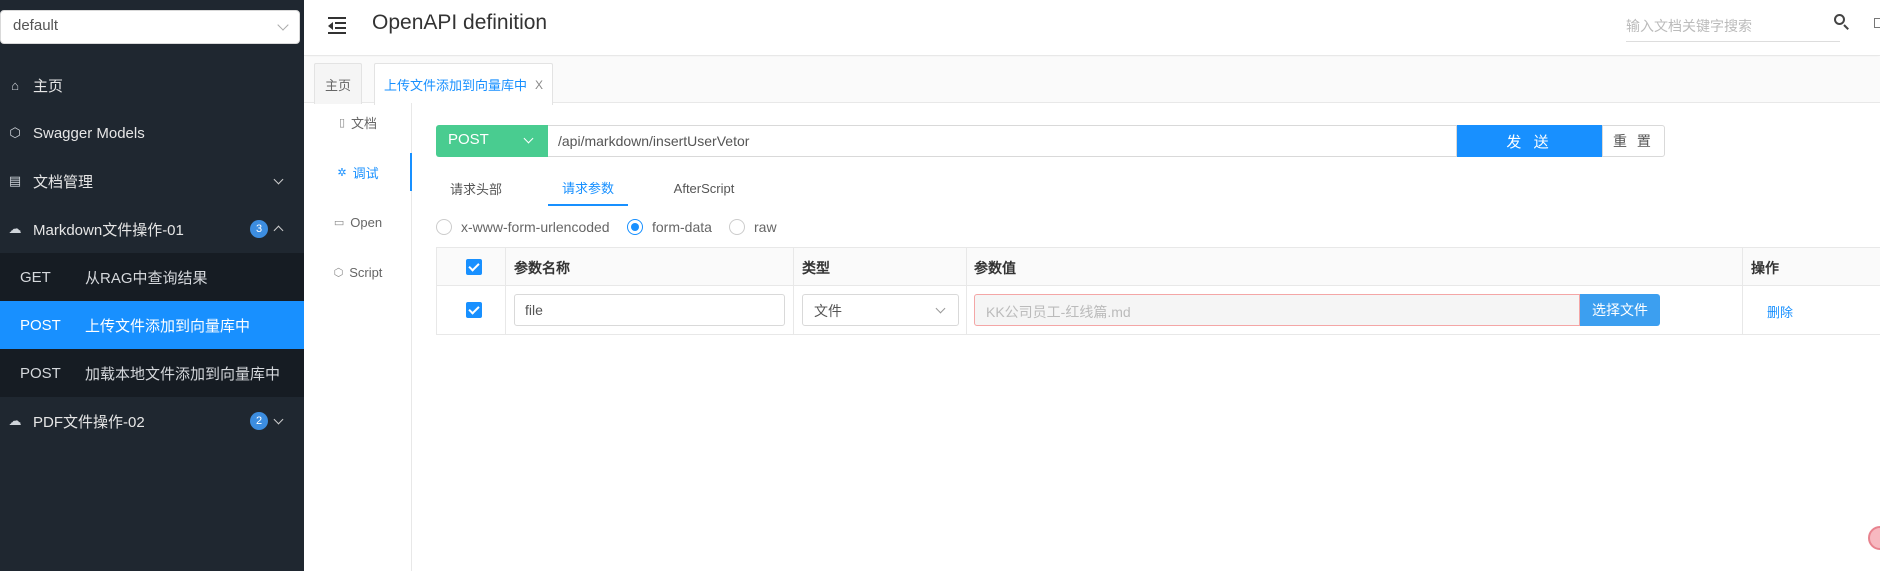 This screenshot has height=571, width=1880. Describe the element at coordinates (460, 22) in the screenshot. I see `page-title: OpenAPI definition` at that location.